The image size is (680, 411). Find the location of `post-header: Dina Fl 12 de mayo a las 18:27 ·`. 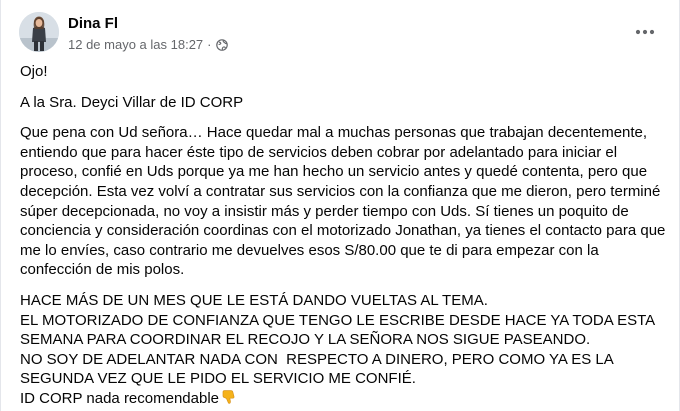

post-header: Dina Fl 12 de mayo a las 18:27 · is located at coordinates (341, 34).